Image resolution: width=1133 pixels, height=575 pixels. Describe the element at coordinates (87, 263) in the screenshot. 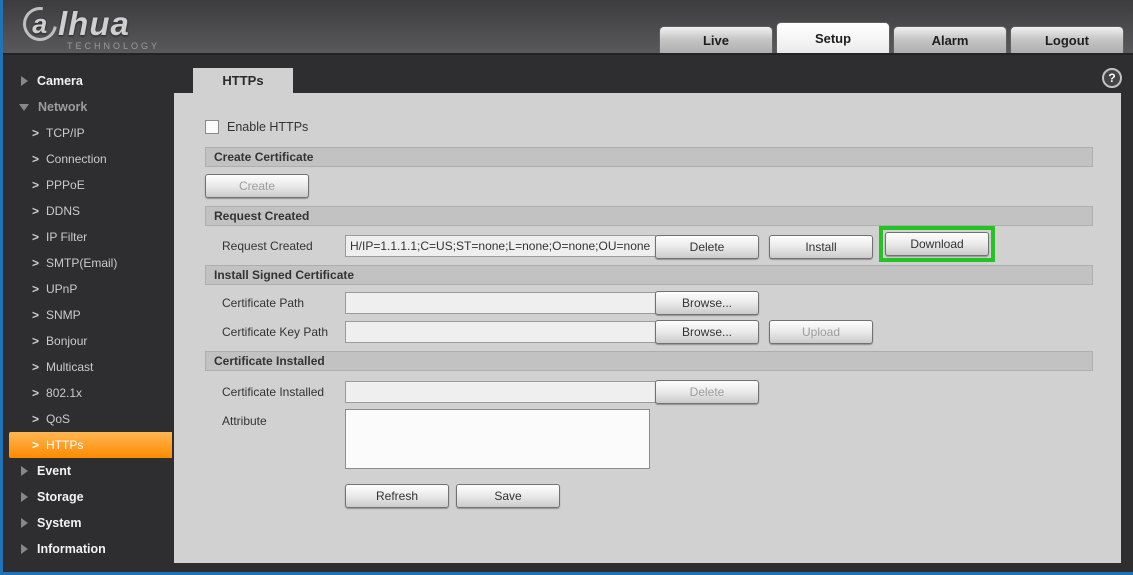

I see `sidebar-item-smtp-email: > SMTP(Email)` at that location.